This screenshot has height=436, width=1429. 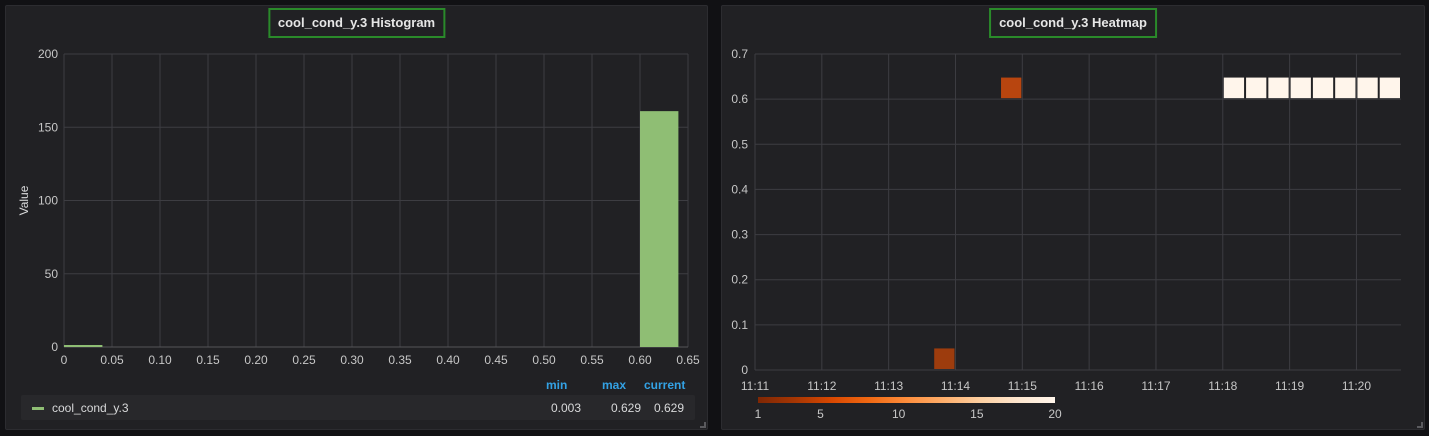 What do you see at coordinates (1055, 414) in the screenshot?
I see `color-scale-tick-label: 20` at bounding box center [1055, 414].